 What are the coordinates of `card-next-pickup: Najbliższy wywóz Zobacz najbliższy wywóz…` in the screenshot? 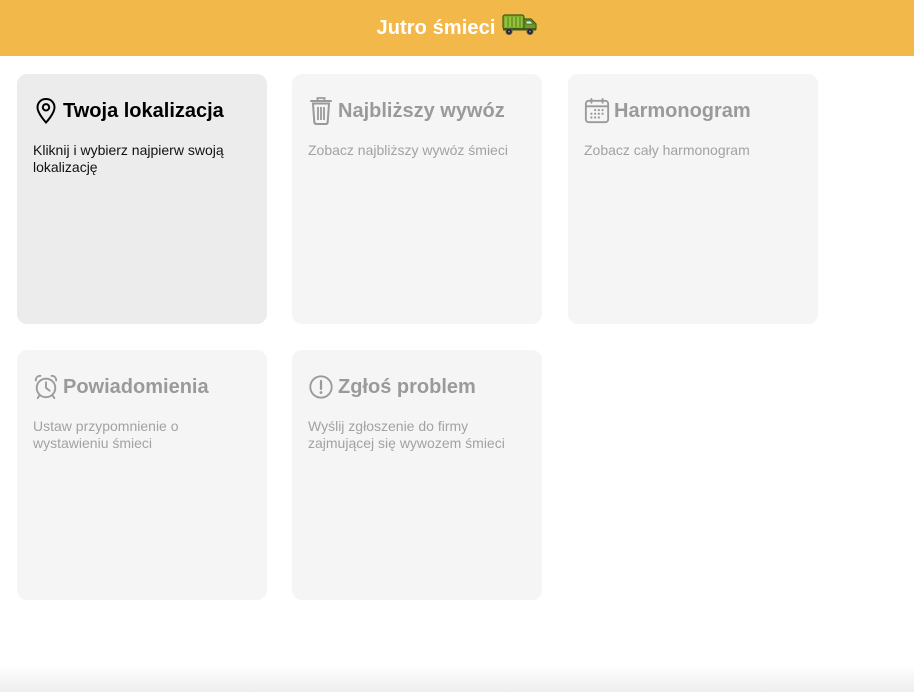 It's located at (417, 199).